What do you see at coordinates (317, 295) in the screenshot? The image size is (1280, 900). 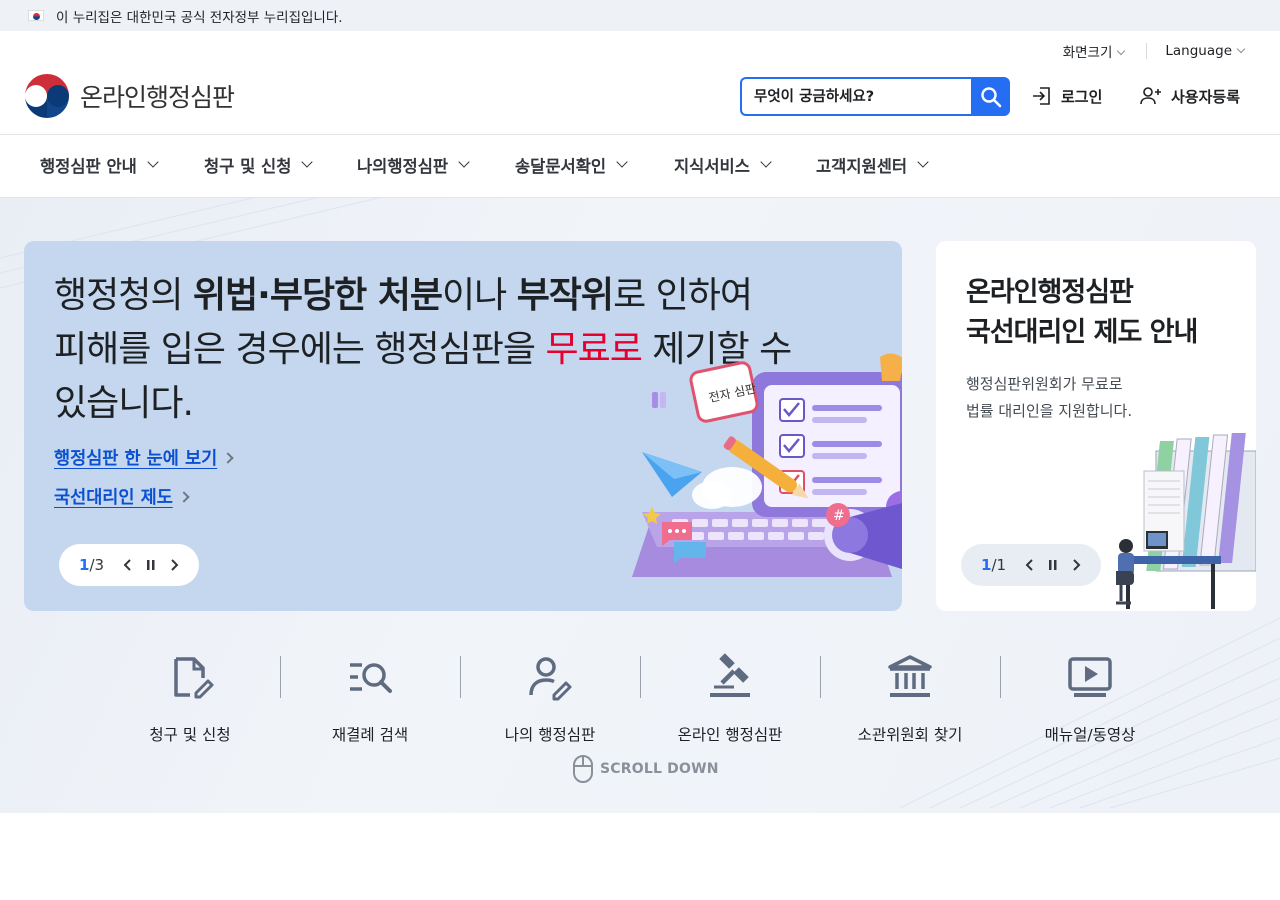 I see `headline-emphasis: 위법·부당한 처분` at bounding box center [317, 295].